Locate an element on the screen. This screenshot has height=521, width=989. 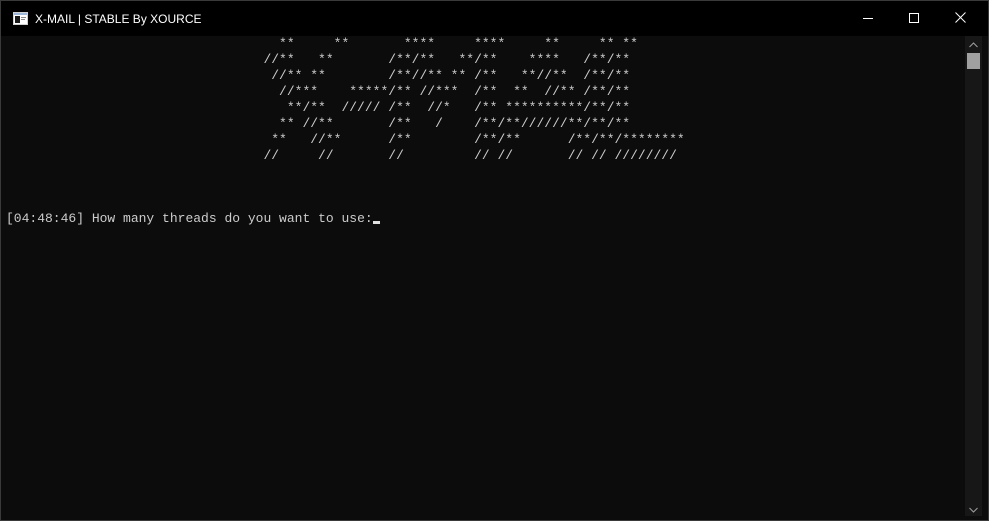
ascii-banner-line: ** //** /** /**/** /**/**/******** is located at coordinates (345, 139).